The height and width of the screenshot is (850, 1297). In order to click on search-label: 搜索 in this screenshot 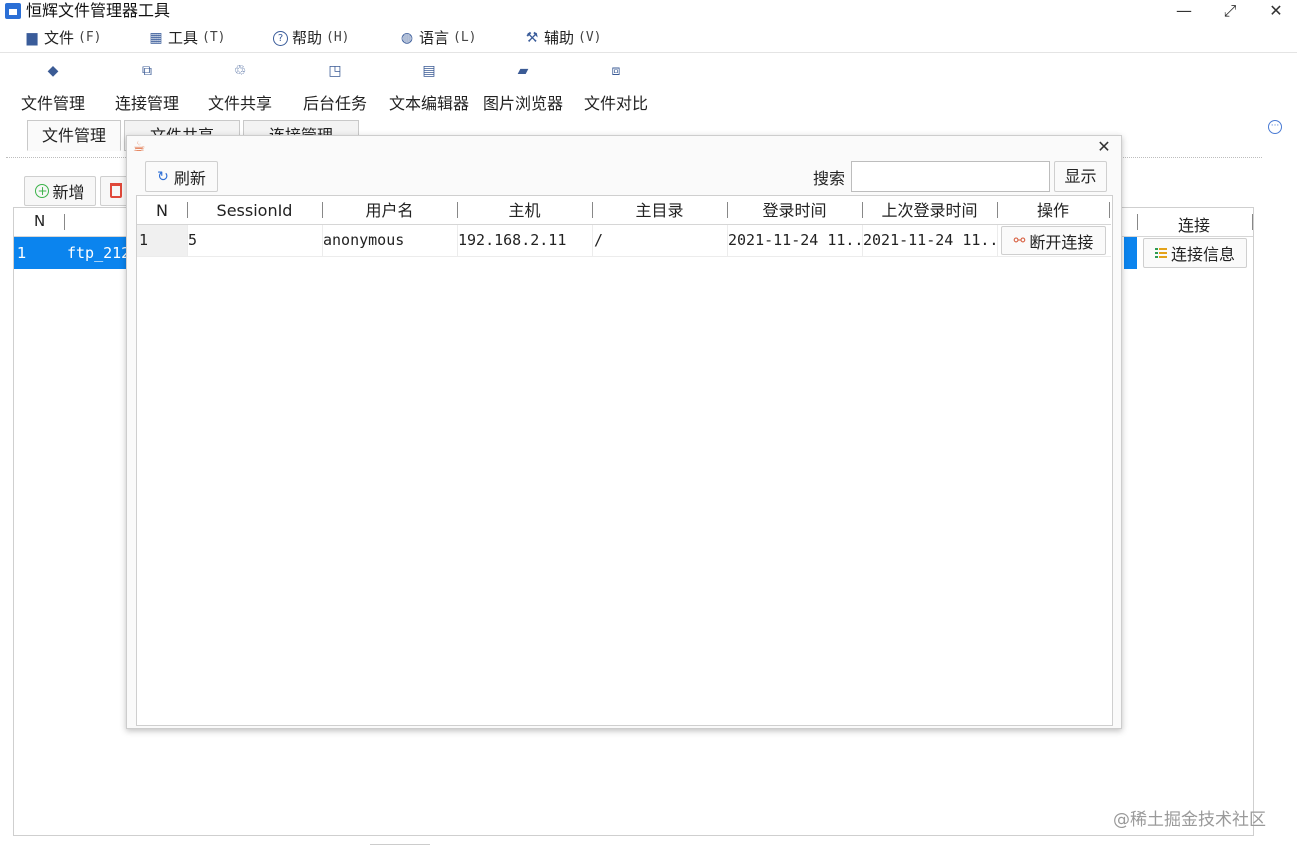, I will do `click(829, 178)`.